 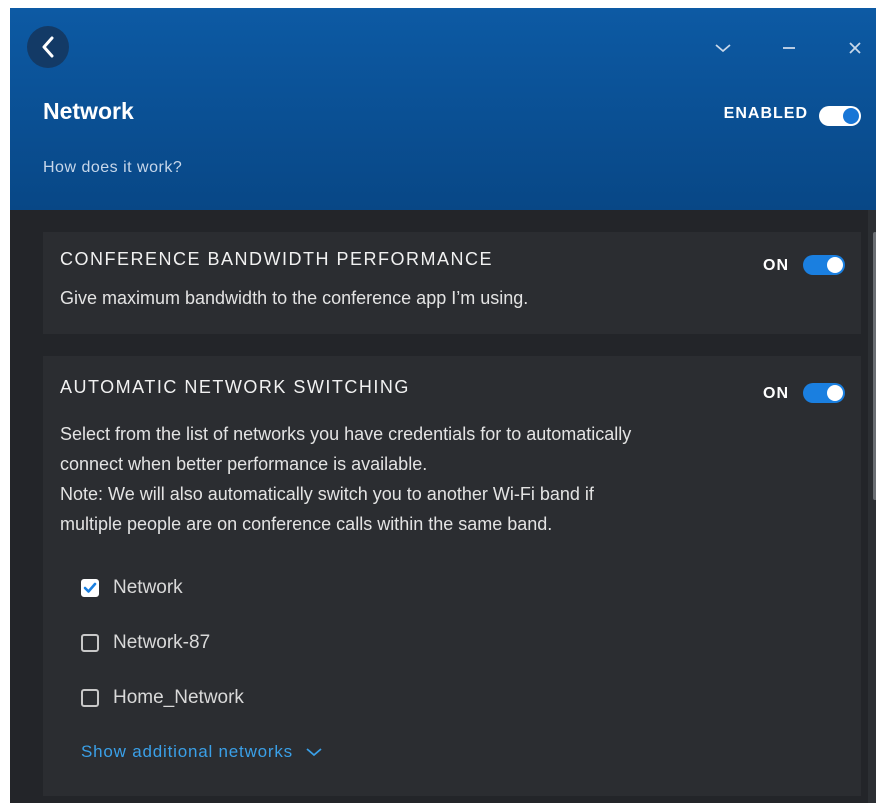 I want to click on network-switching-status-label: ON, so click(x=776, y=393).